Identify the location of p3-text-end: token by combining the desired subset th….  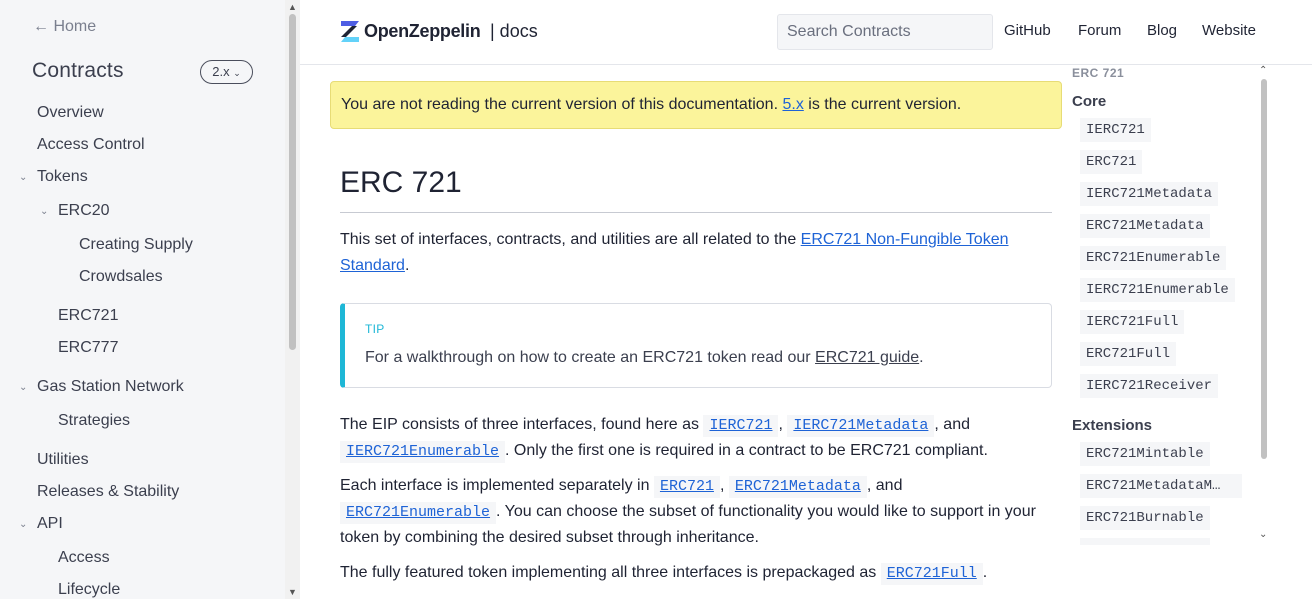
(549, 537).